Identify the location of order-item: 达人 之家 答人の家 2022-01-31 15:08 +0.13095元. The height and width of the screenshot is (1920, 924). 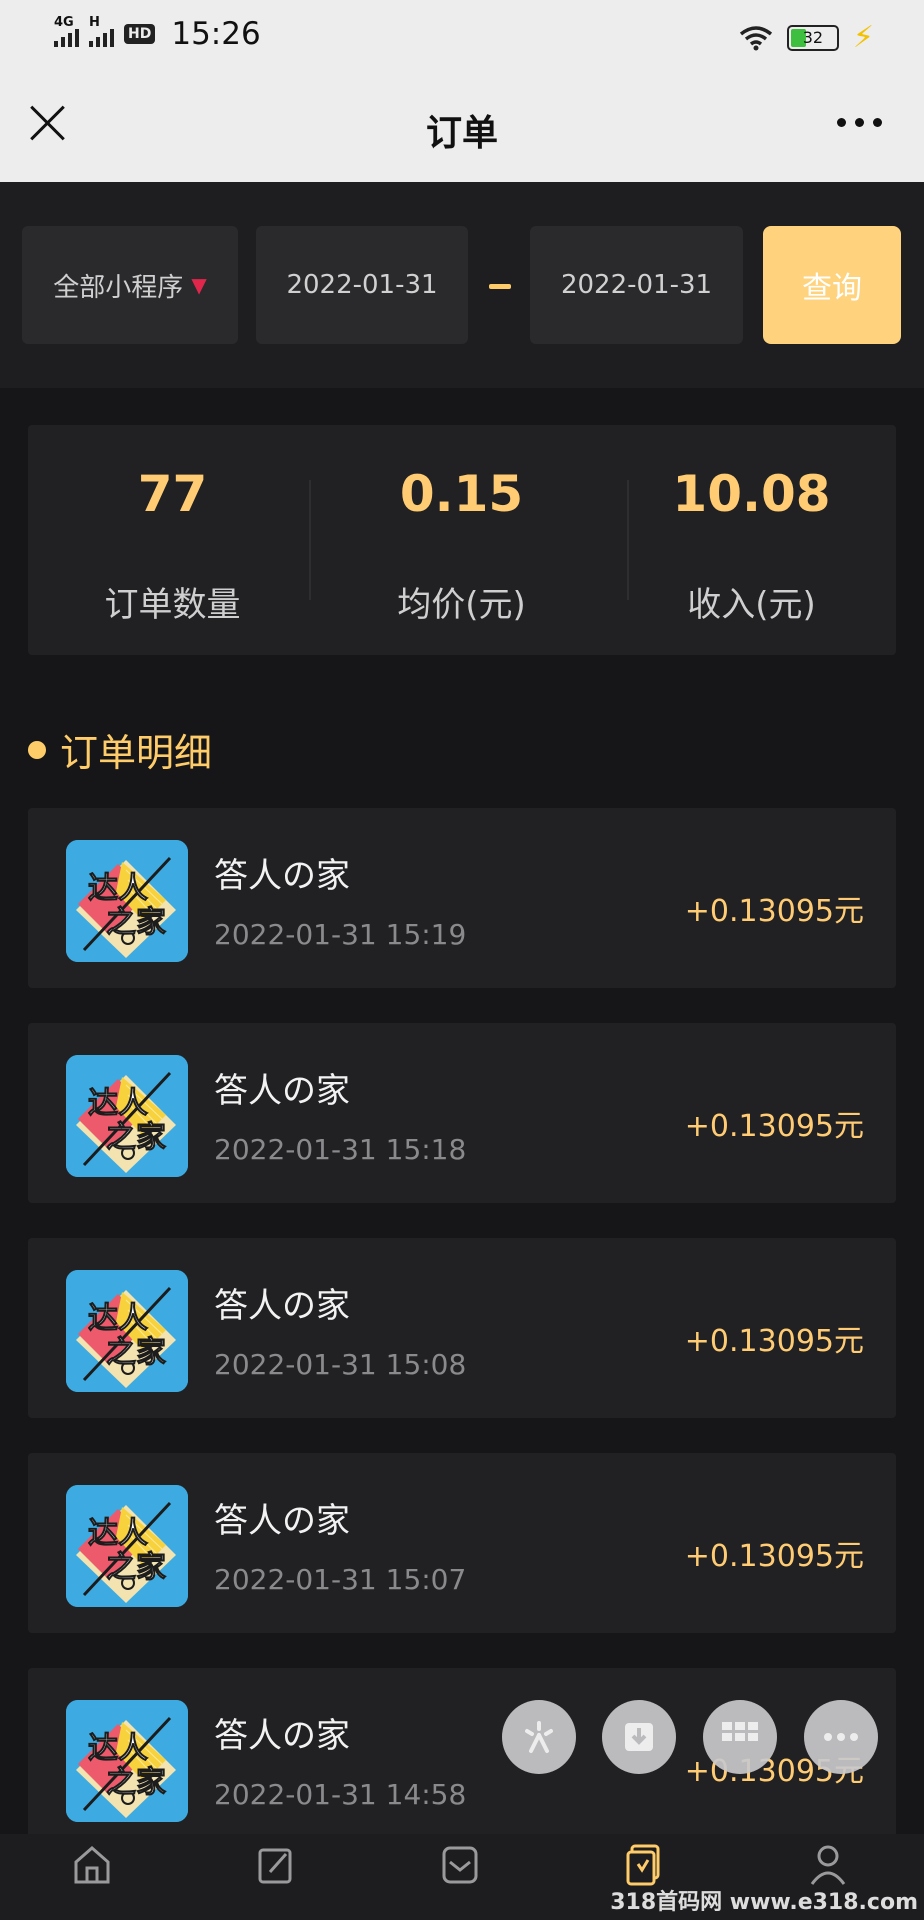
(462, 1328).